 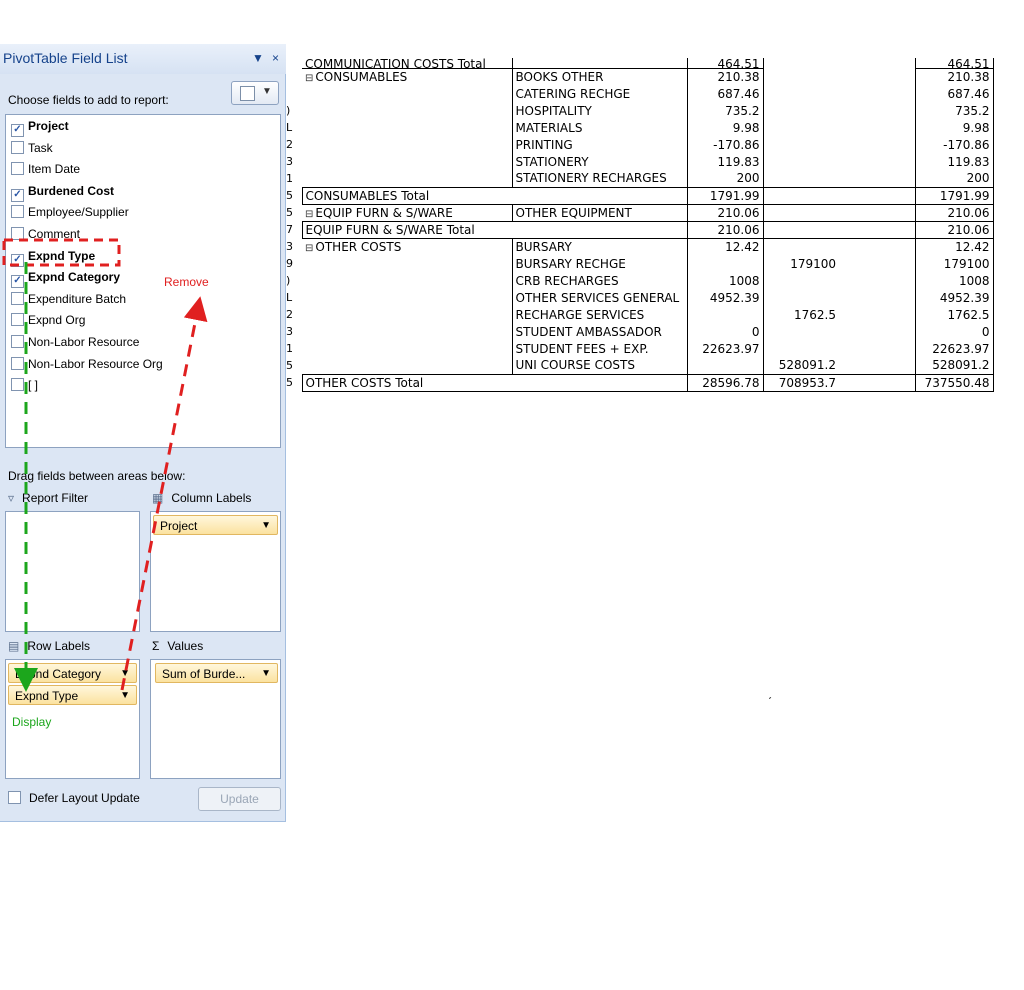 I want to click on value-cell: 687.46, so click(x=725, y=93).